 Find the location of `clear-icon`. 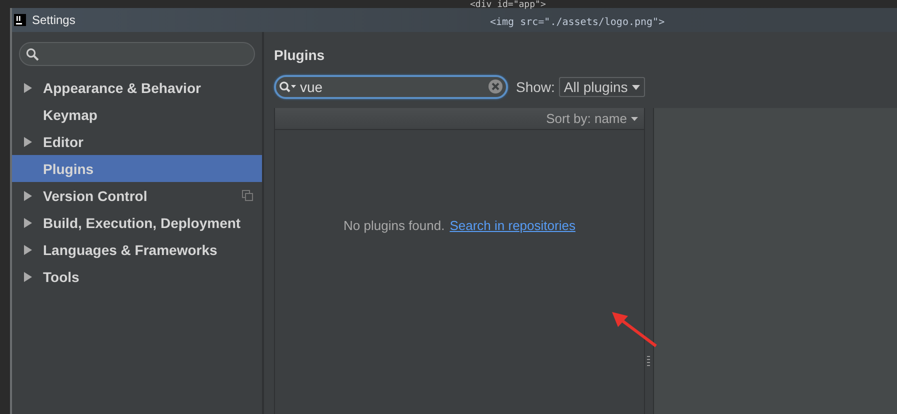

clear-icon is located at coordinates (495, 86).